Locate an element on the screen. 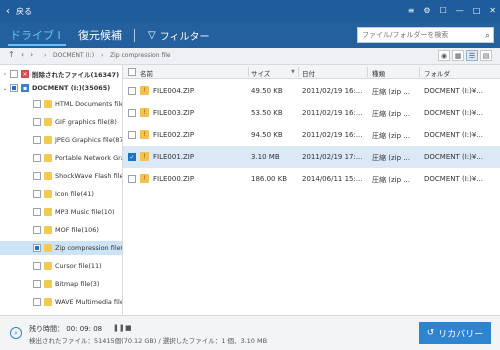  tree-item-folder: ShockWave Flash file( is located at coordinates (61, 176).